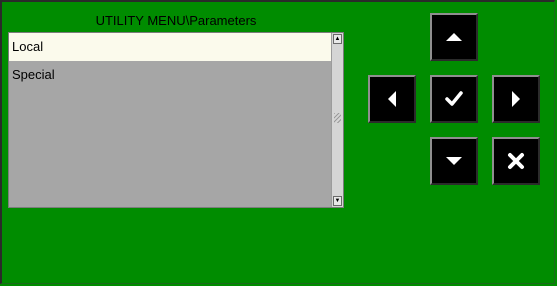  Describe the element at coordinates (176, 20) in the screenshot. I see `menu-title: UTILITY MENU\Parameters` at that location.